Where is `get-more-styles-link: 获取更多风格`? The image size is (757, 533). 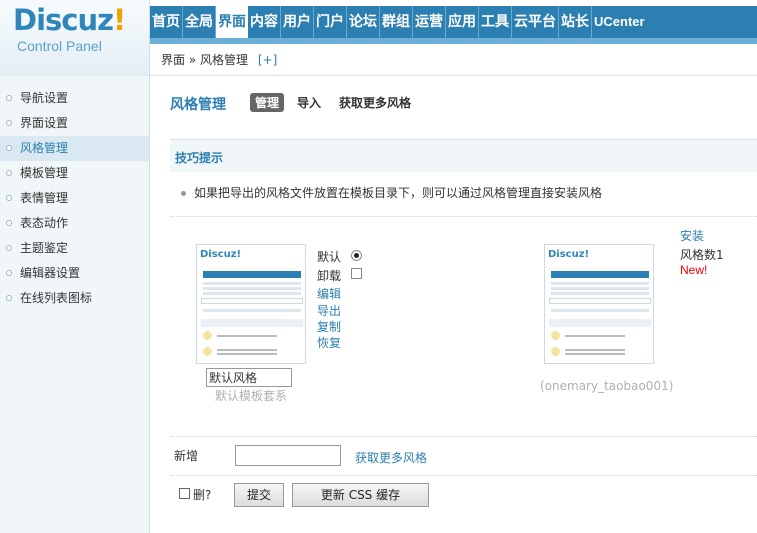
get-more-styles-link: 获取更多风格 is located at coordinates (391, 457).